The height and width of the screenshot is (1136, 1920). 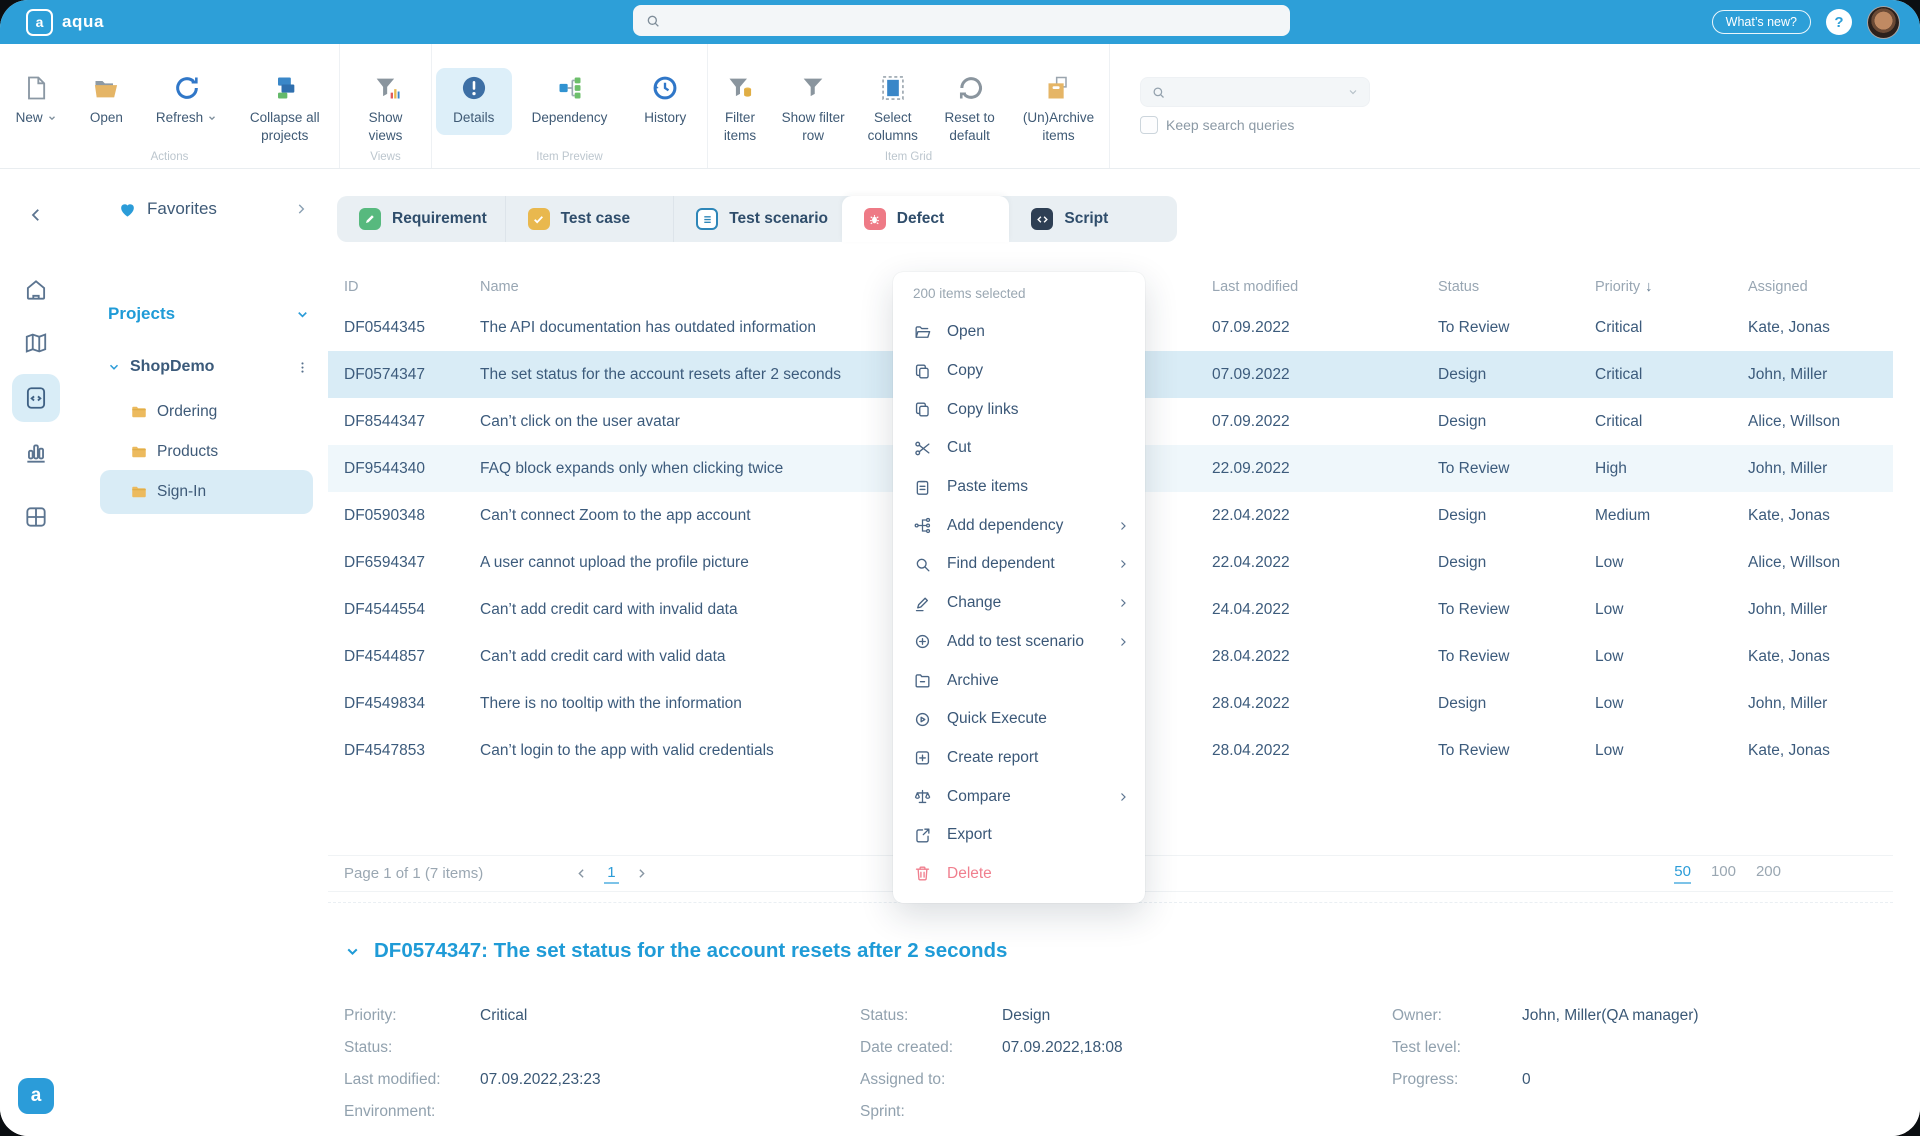 What do you see at coordinates (1019, 332) in the screenshot?
I see `menu-item-open: Open` at bounding box center [1019, 332].